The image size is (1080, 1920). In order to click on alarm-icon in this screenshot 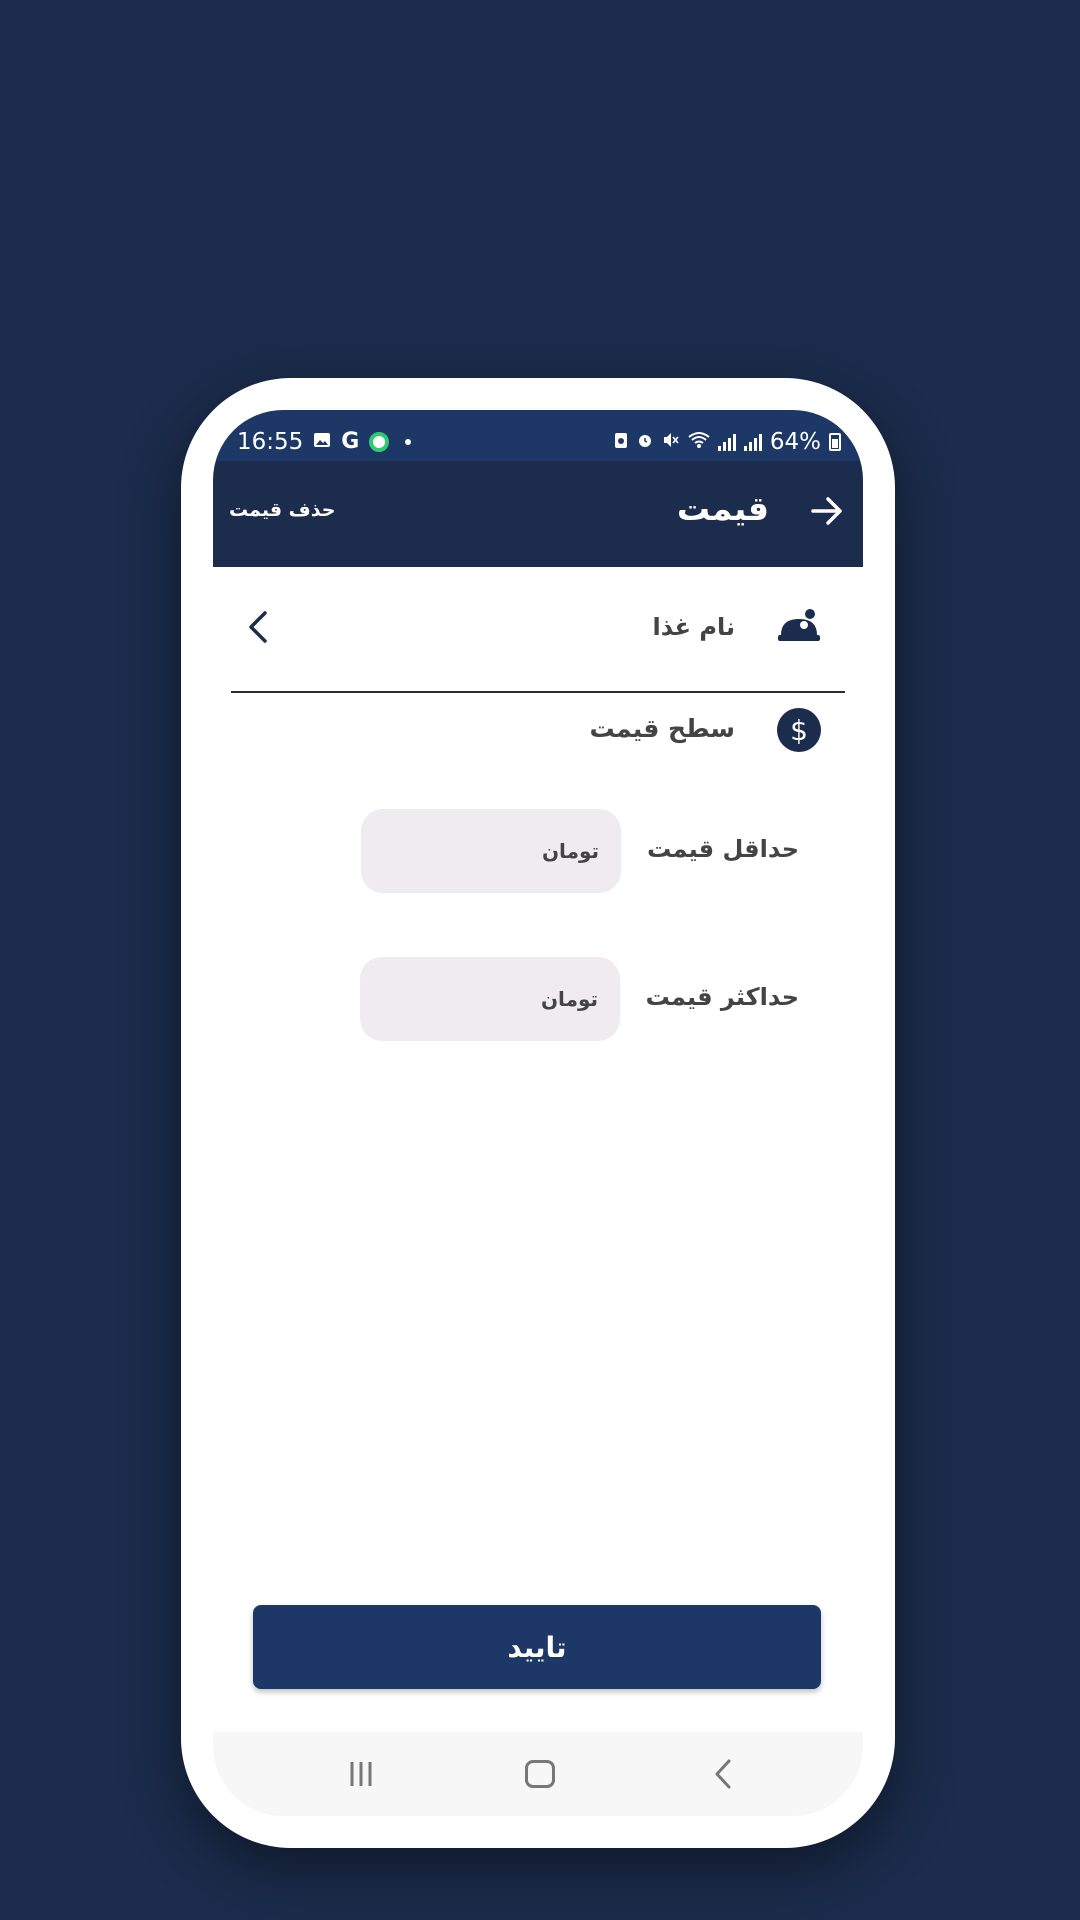, I will do `click(645, 442)`.